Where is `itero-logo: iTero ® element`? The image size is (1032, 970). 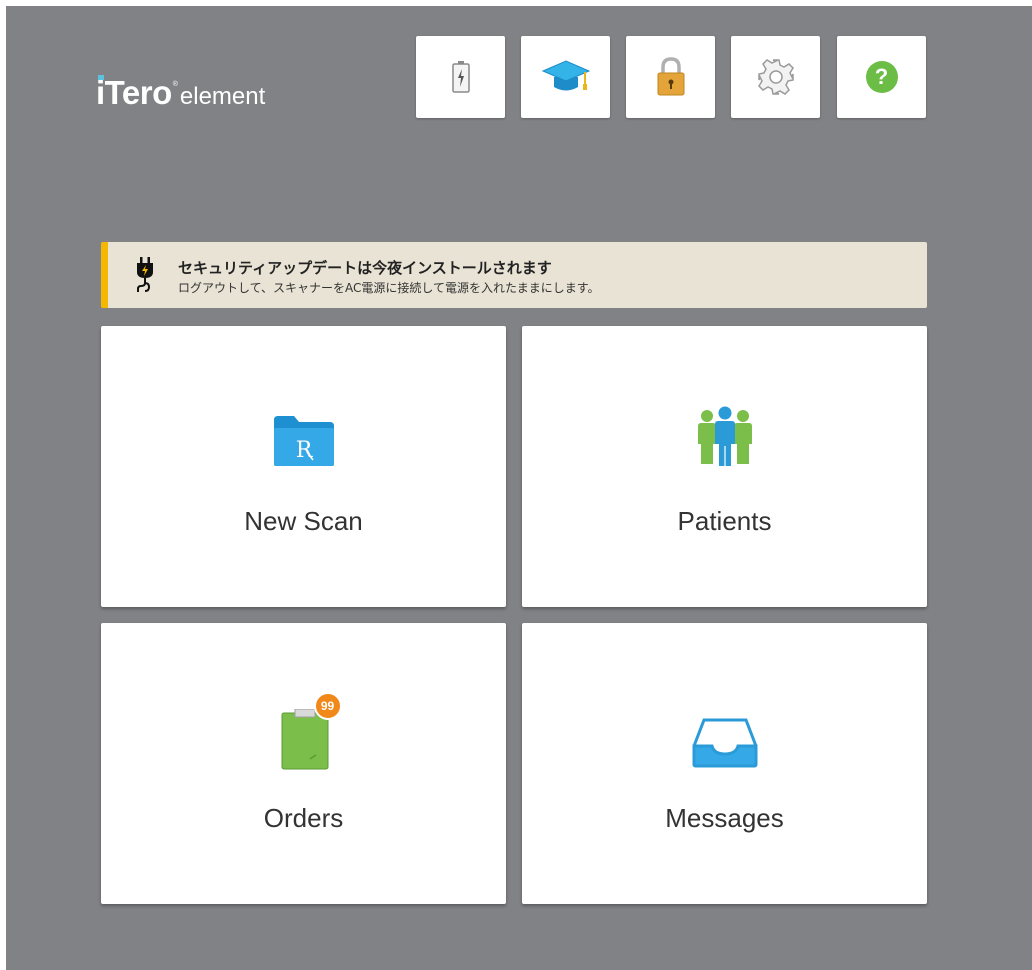 itero-logo: iTero ® element is located at coordinates (180, 94).